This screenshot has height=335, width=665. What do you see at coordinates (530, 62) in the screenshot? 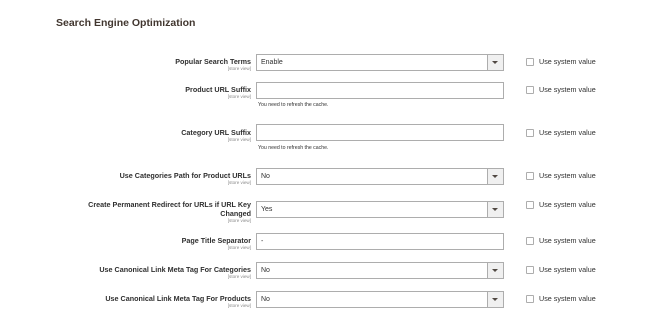
I see `popular-search-terms-system-checkbox` at bounding box center [530, 62].